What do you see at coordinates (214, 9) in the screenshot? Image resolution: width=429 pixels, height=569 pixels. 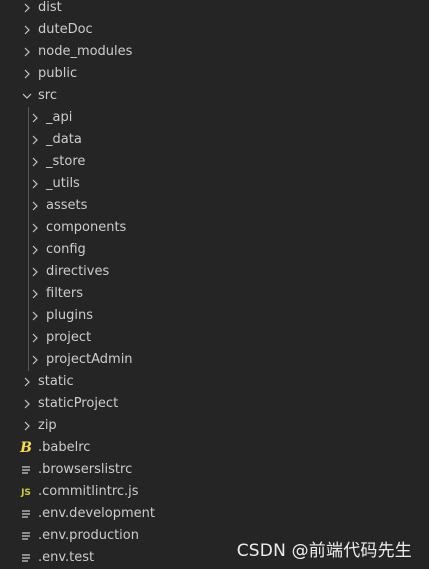 I see `folder-dist: dist` at bounding box center [214, 9].